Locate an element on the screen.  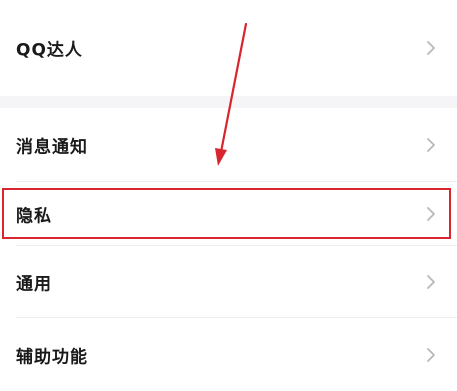
settings-item-label: 通用 is located at coordinates (34, 284).